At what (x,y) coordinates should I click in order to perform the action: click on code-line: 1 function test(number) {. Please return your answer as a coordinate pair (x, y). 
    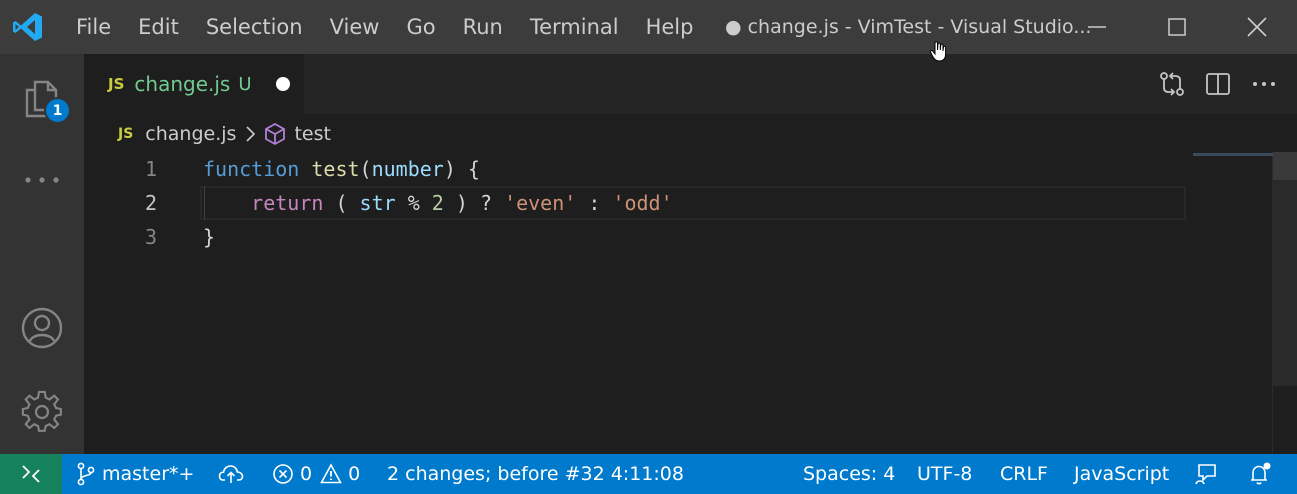
    Looking at the image, I should click on (678, 169).